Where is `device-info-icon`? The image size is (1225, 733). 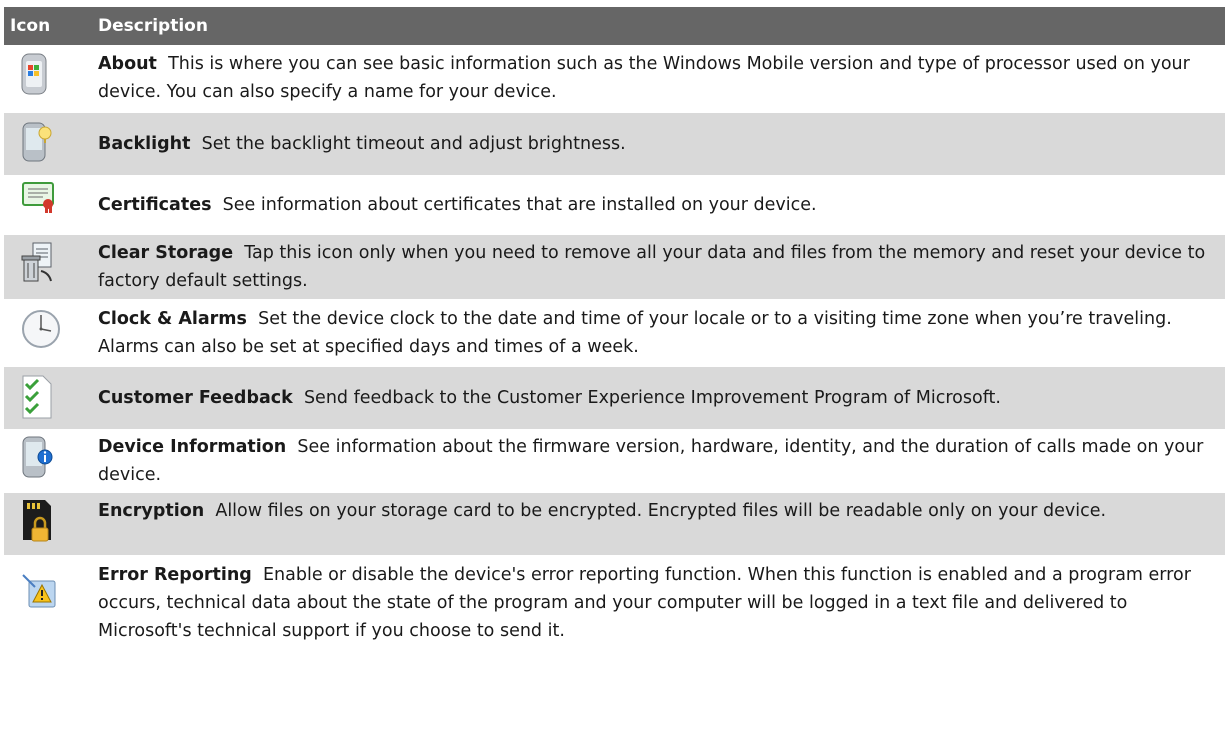
device-info-icon is located at coordinates (37, 457).